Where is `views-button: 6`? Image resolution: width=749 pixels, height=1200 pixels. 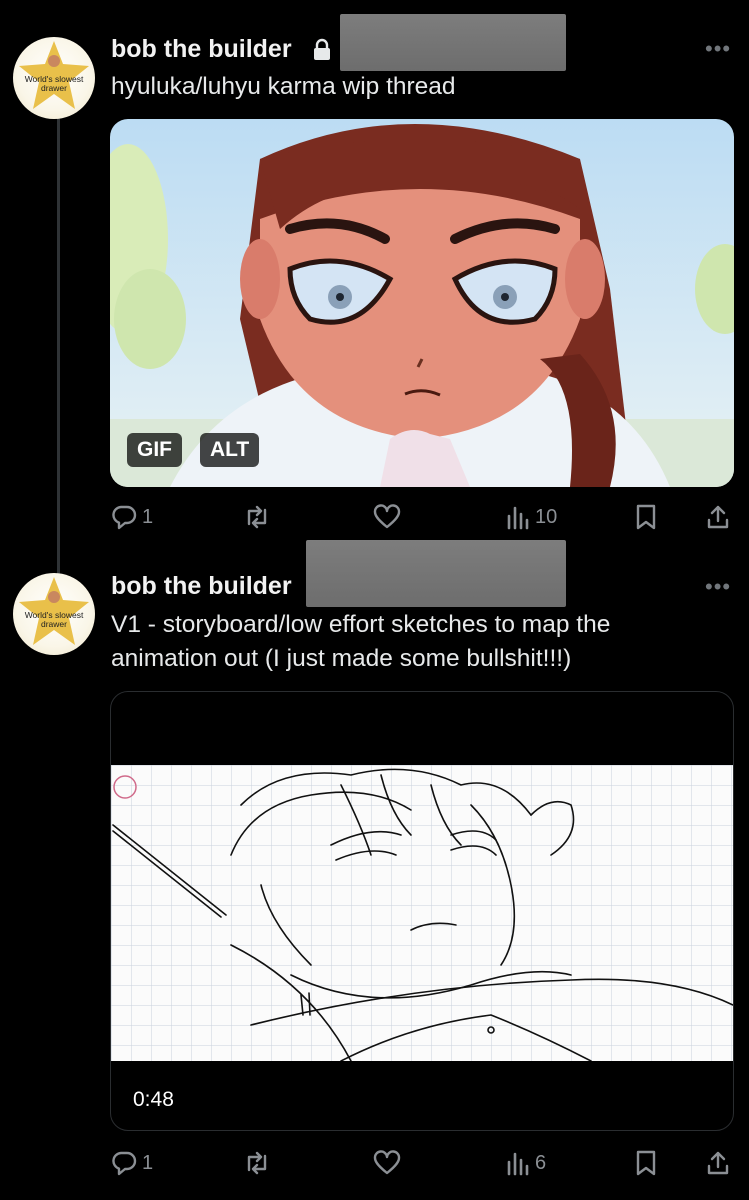
views-button: 6 is located at coordinates (526, 1163).